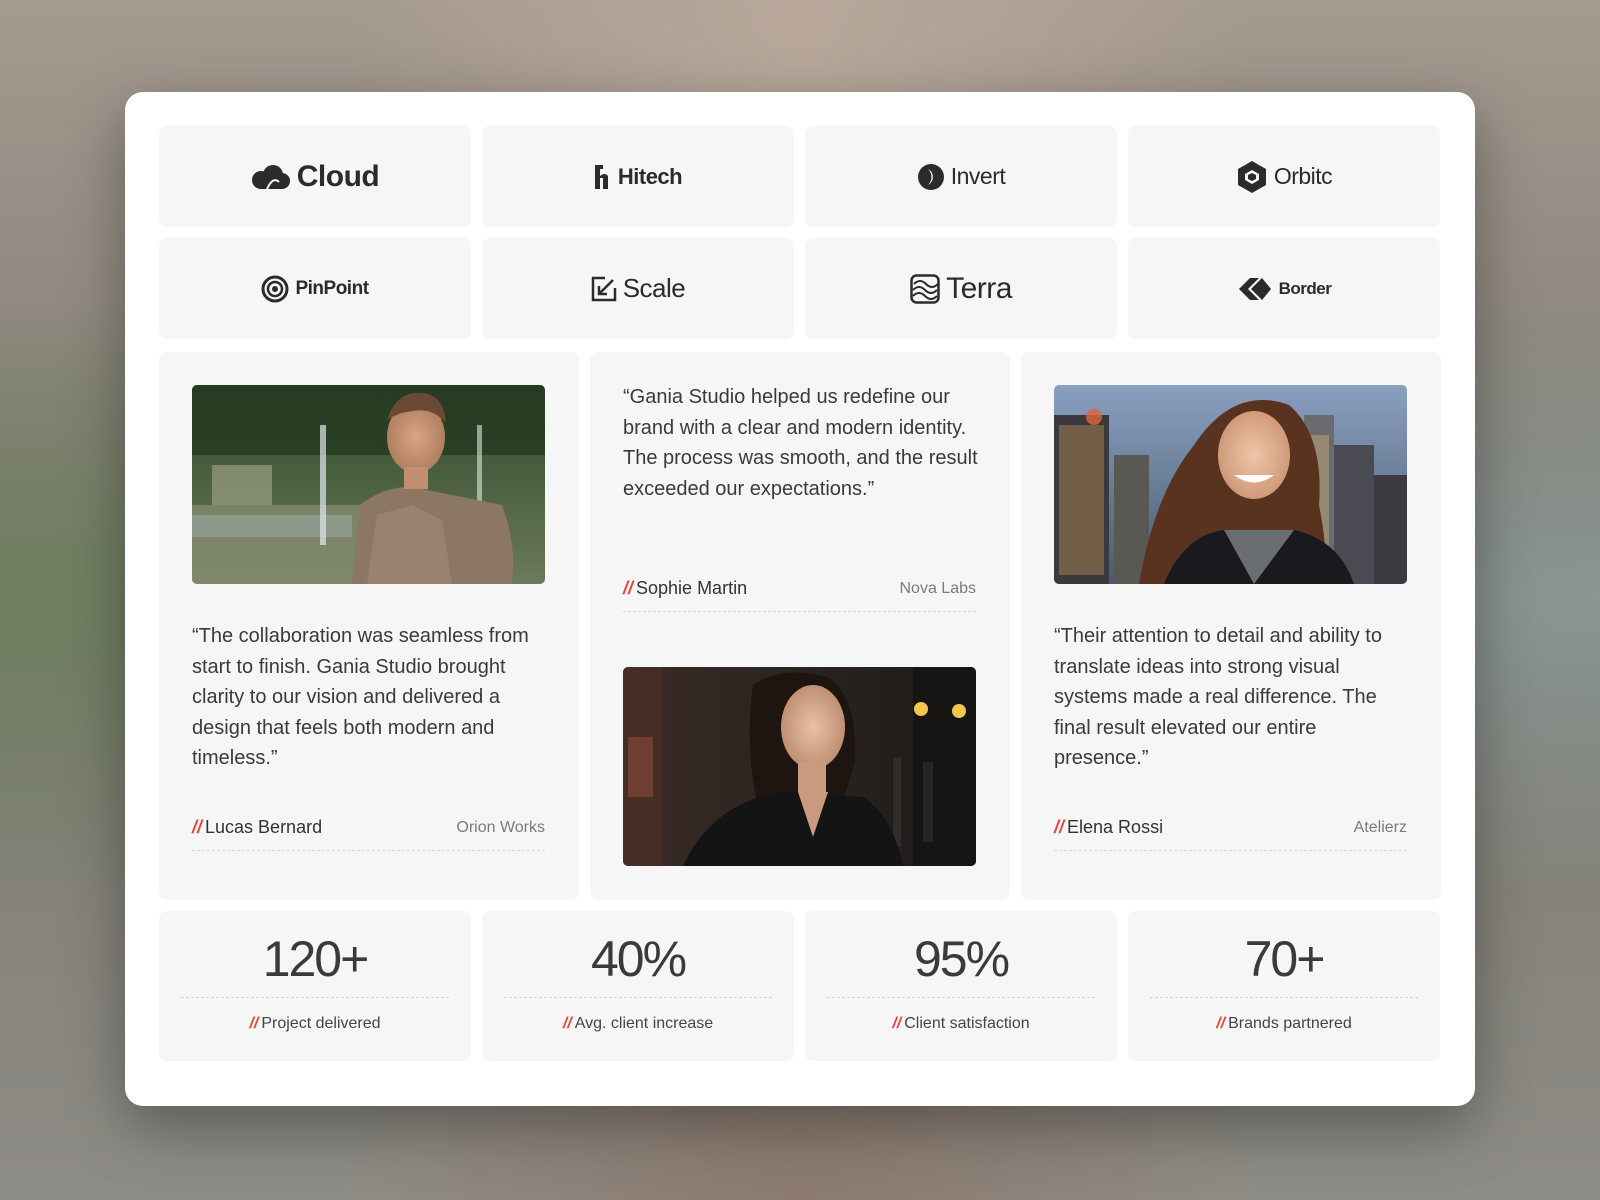 The image size is (1600, 1200). I want to click on logo-invert: Invert, so click(961, 176).